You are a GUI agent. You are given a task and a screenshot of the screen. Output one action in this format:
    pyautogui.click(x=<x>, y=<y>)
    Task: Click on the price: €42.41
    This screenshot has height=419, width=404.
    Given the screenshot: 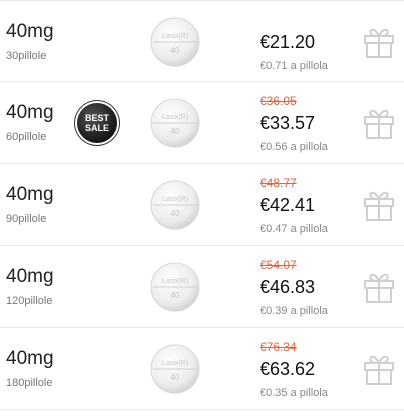 What is the action you would take?
    pyautogui.click(x=288, y=205)
    